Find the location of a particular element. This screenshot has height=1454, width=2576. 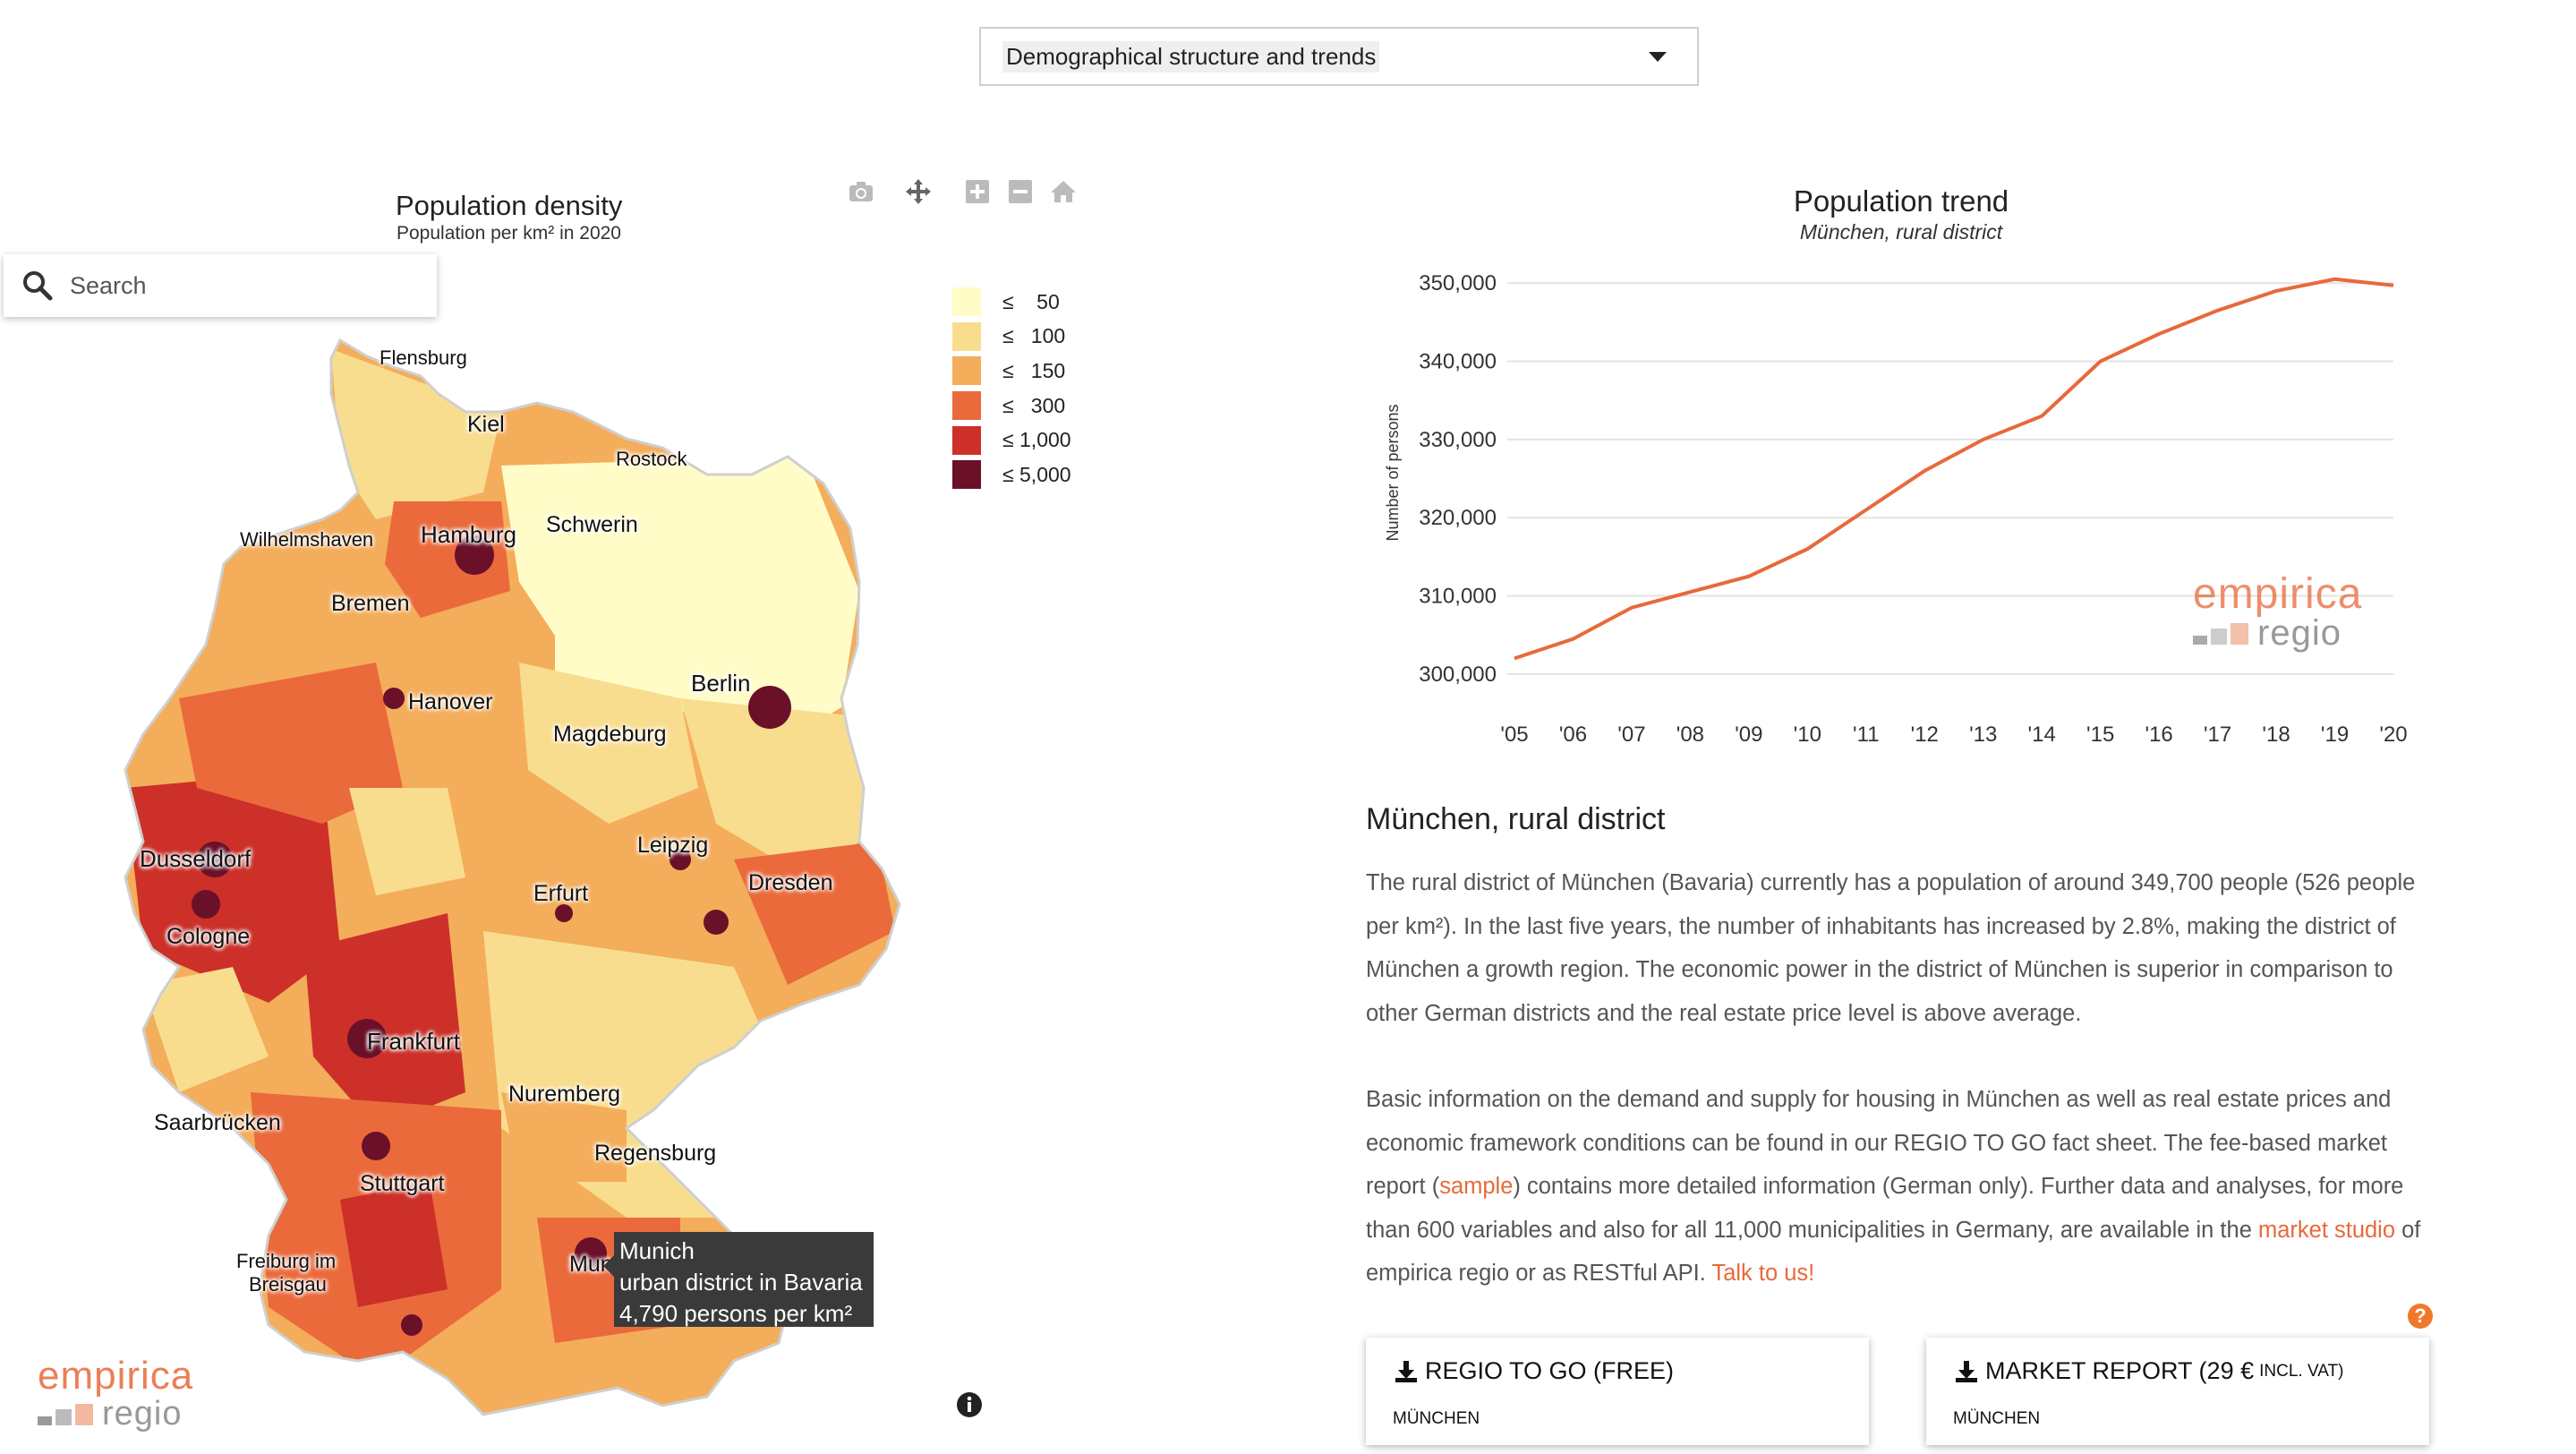

talk-to-us-link: Talk to us! is located at coordinates (1762, 1273).